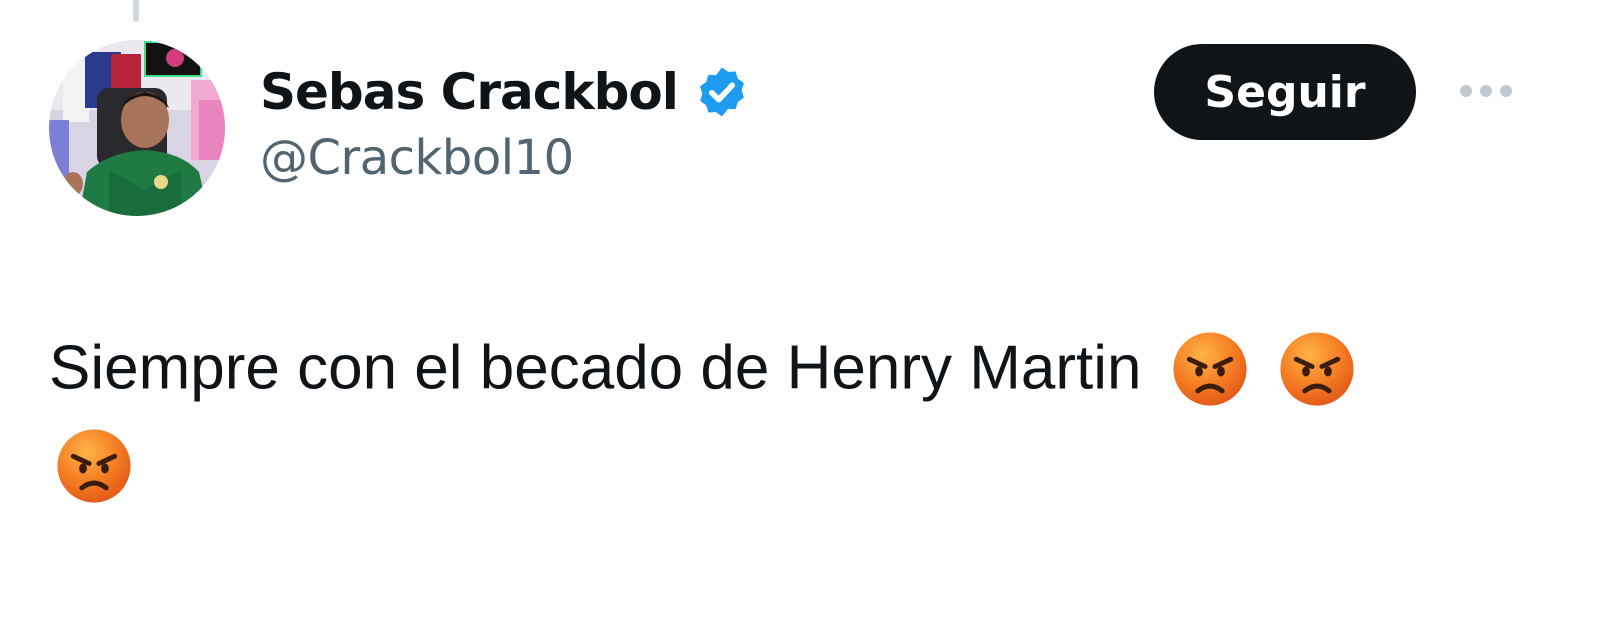  What do you see at coordinates (595, 368) in the screenshot?
I see `tweet-text-content: Siempre con el becado de Henry Martin` at bounding box center [595, 368].